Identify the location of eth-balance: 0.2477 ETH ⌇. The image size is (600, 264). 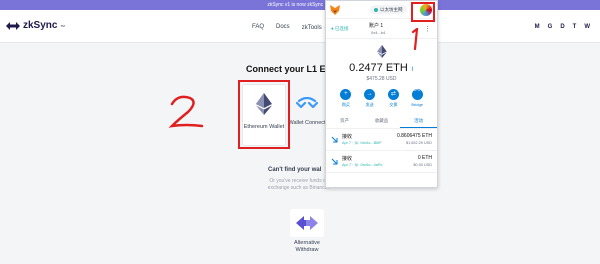
(381, 68).